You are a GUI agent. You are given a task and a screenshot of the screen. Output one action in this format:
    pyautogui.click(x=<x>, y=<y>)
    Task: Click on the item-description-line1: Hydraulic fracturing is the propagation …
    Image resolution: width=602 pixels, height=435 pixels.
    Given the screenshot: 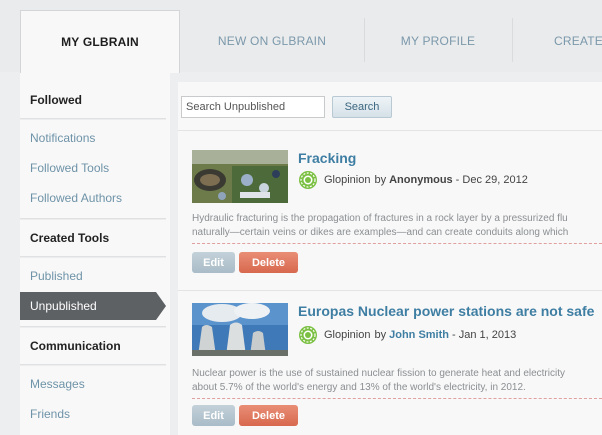 What is the action you would take?
    pyautogui.click(x=380, y=218)
    